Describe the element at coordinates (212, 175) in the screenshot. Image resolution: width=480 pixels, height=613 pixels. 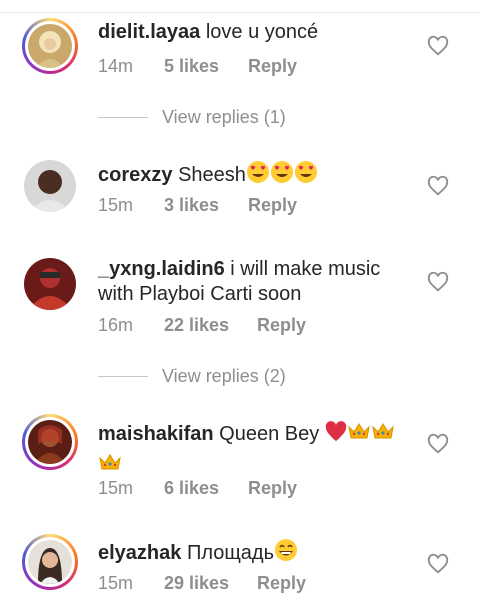
I see `comment-body: Sheesh` at that location.